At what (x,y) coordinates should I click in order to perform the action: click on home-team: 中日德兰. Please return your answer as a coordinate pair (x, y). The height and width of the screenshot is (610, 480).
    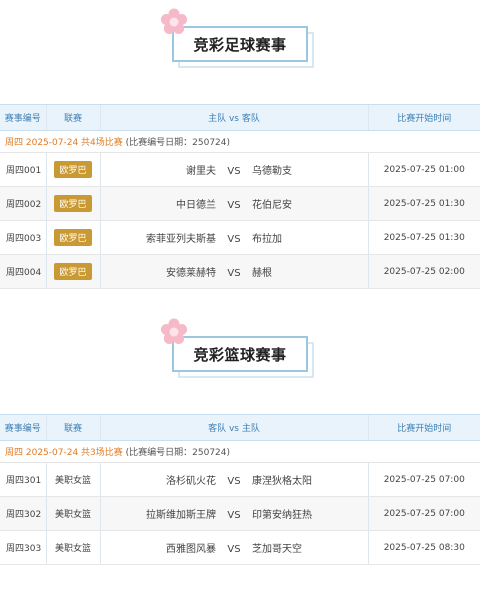
    Looking at the image, I should click on (160, 203).